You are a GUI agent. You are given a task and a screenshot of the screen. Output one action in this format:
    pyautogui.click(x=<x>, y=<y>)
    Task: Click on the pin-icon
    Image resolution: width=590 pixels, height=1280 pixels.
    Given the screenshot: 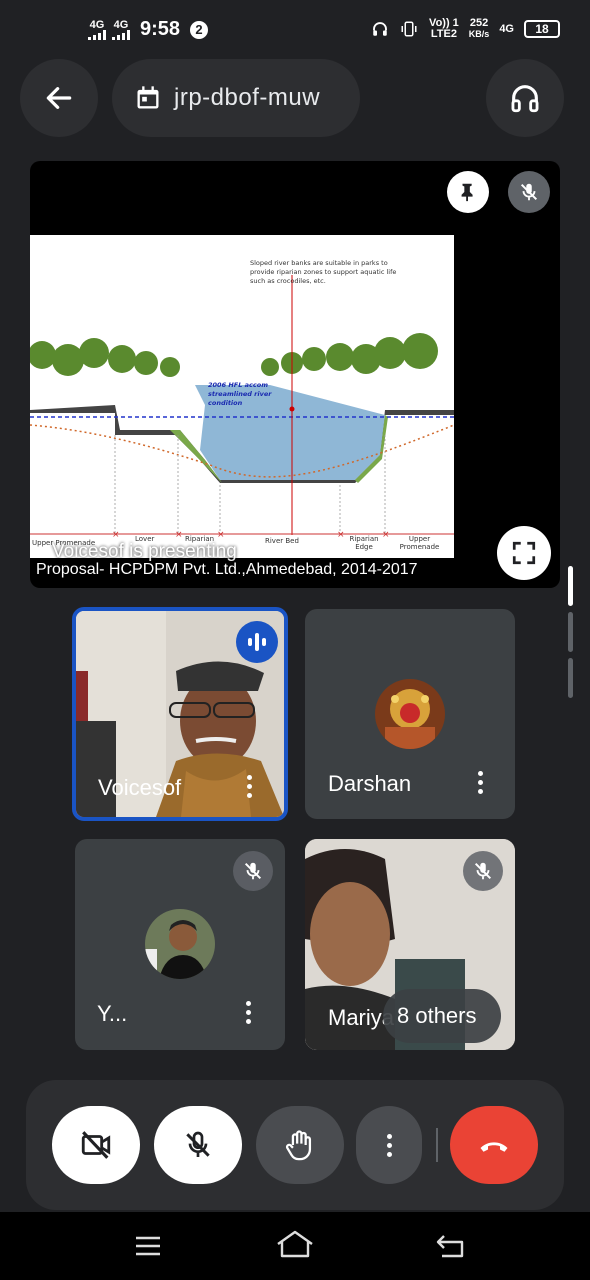 What is the action you would take?
    pyautogui.click(x=467, y=192)
    